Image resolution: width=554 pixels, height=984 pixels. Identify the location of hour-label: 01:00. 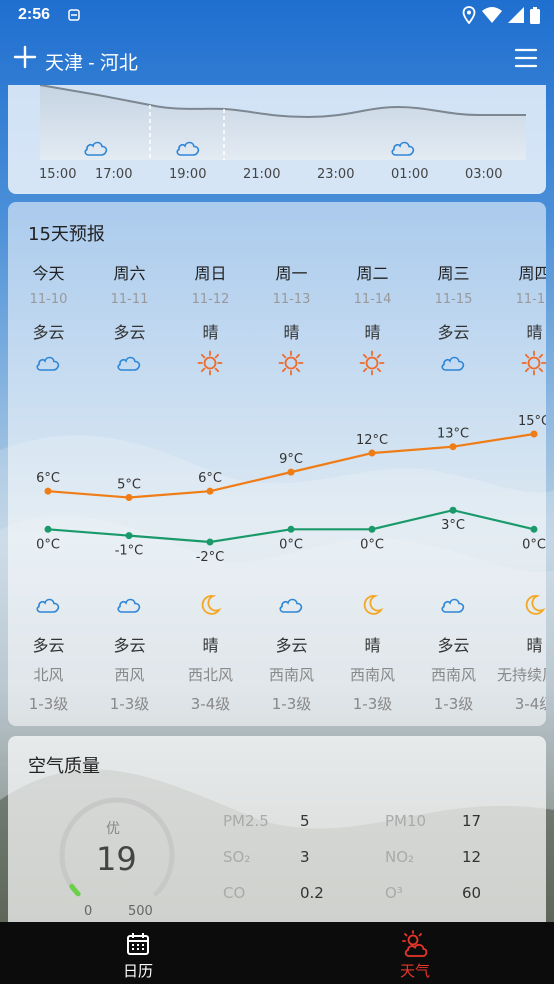
(410, 174).